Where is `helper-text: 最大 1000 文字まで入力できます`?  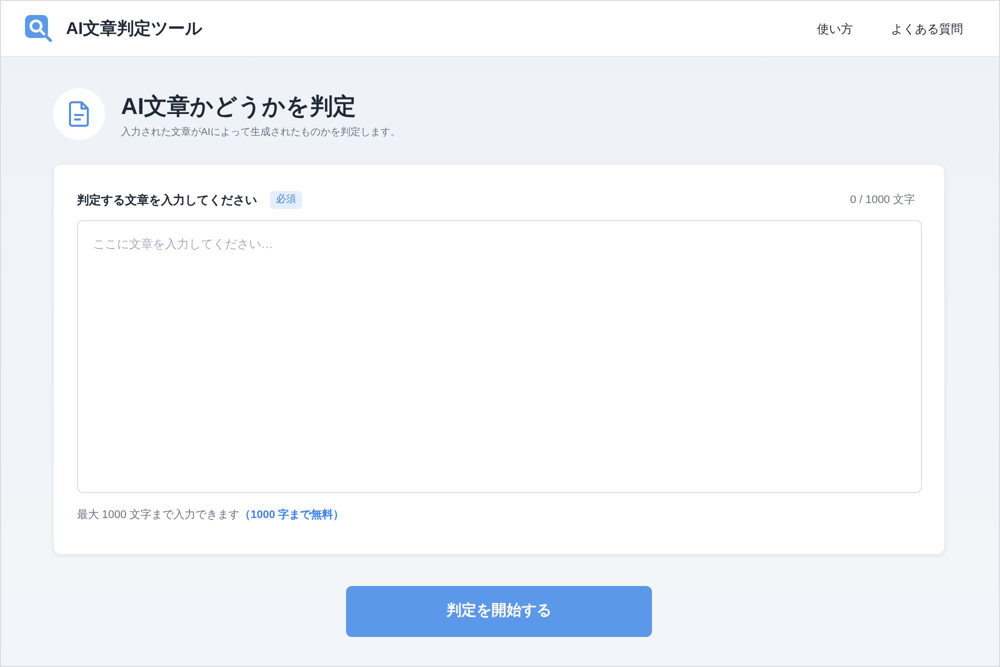
helper-text: 最大 1000 文字まで入力できます is located at coordinates (158, 515).